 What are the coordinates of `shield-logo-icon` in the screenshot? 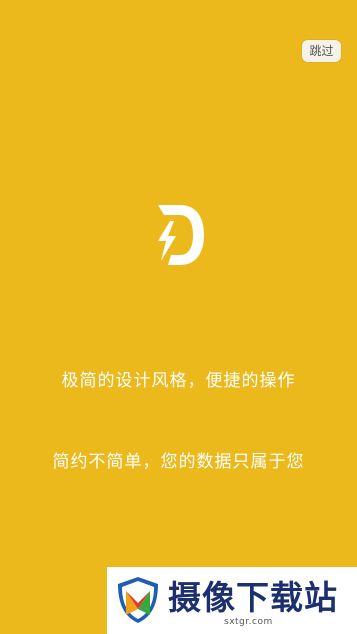 It's located at (138, 600).